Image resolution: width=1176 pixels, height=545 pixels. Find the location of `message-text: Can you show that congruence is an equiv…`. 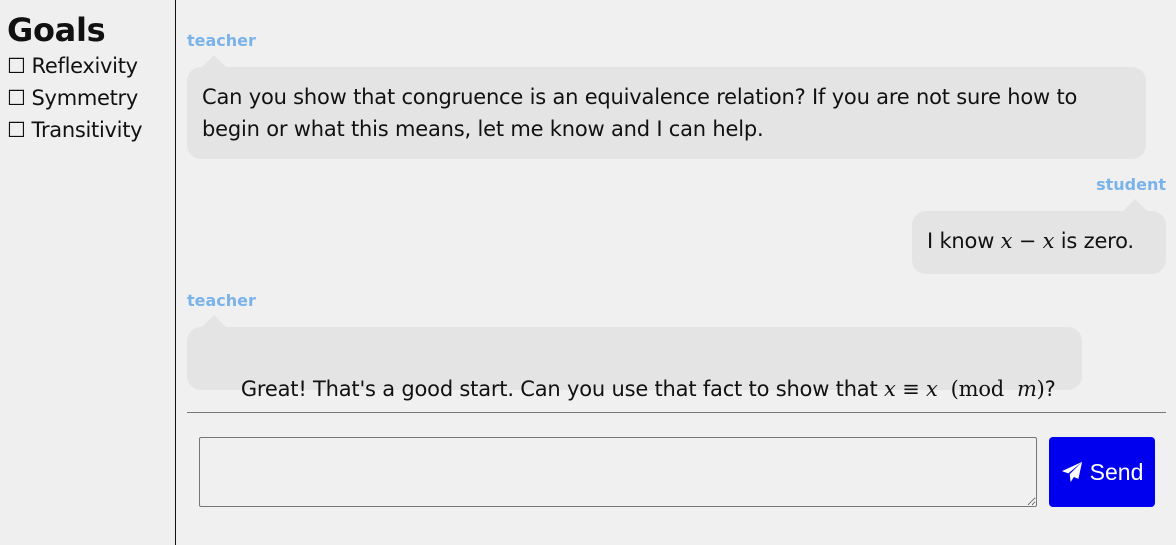

message-text: Can you show that congruence is an equiv… is located at coordinates (640, 113).